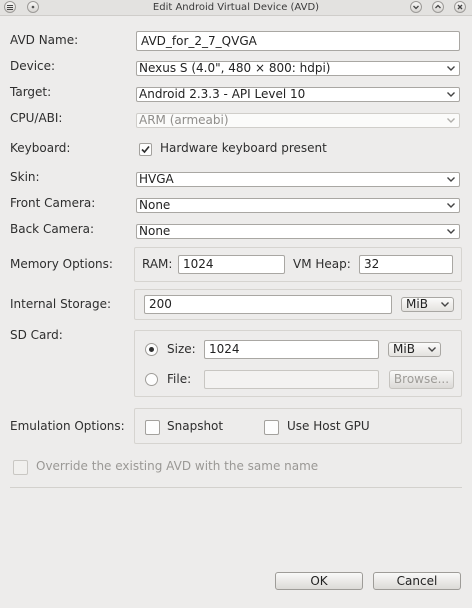 Image resolution: width=472 pixels, height=608 pixels. I want to click on device-label: Device:, so click(33, 66).